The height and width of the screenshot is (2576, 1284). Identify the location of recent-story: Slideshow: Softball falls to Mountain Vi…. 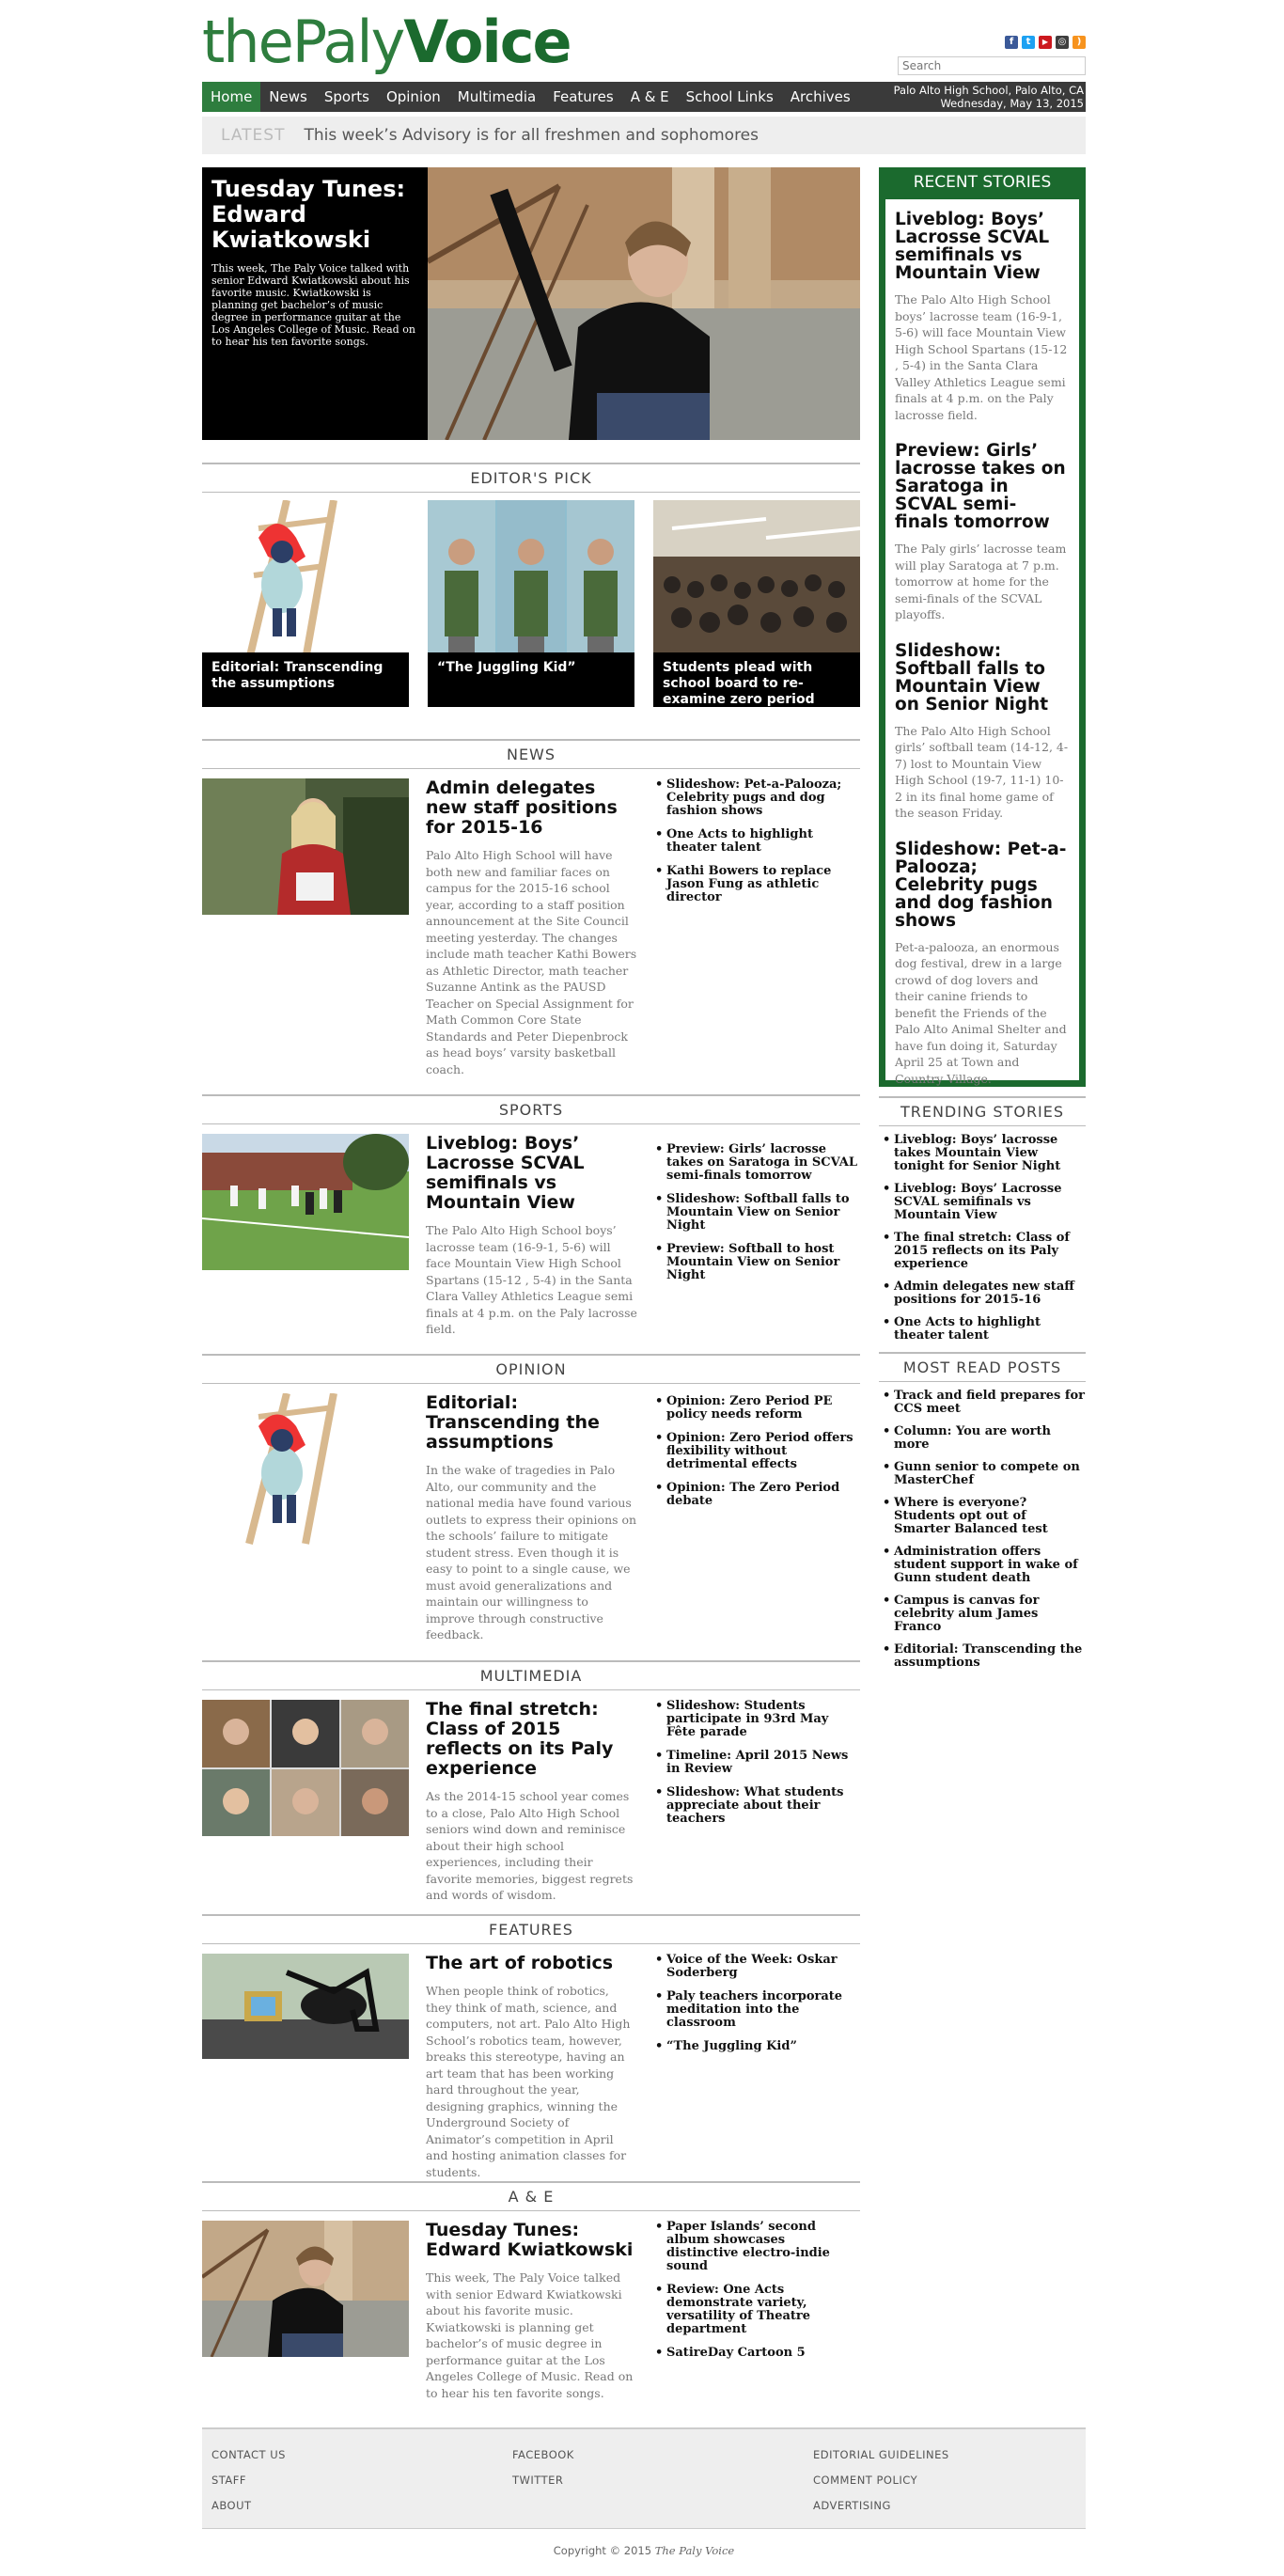
(982, 732).